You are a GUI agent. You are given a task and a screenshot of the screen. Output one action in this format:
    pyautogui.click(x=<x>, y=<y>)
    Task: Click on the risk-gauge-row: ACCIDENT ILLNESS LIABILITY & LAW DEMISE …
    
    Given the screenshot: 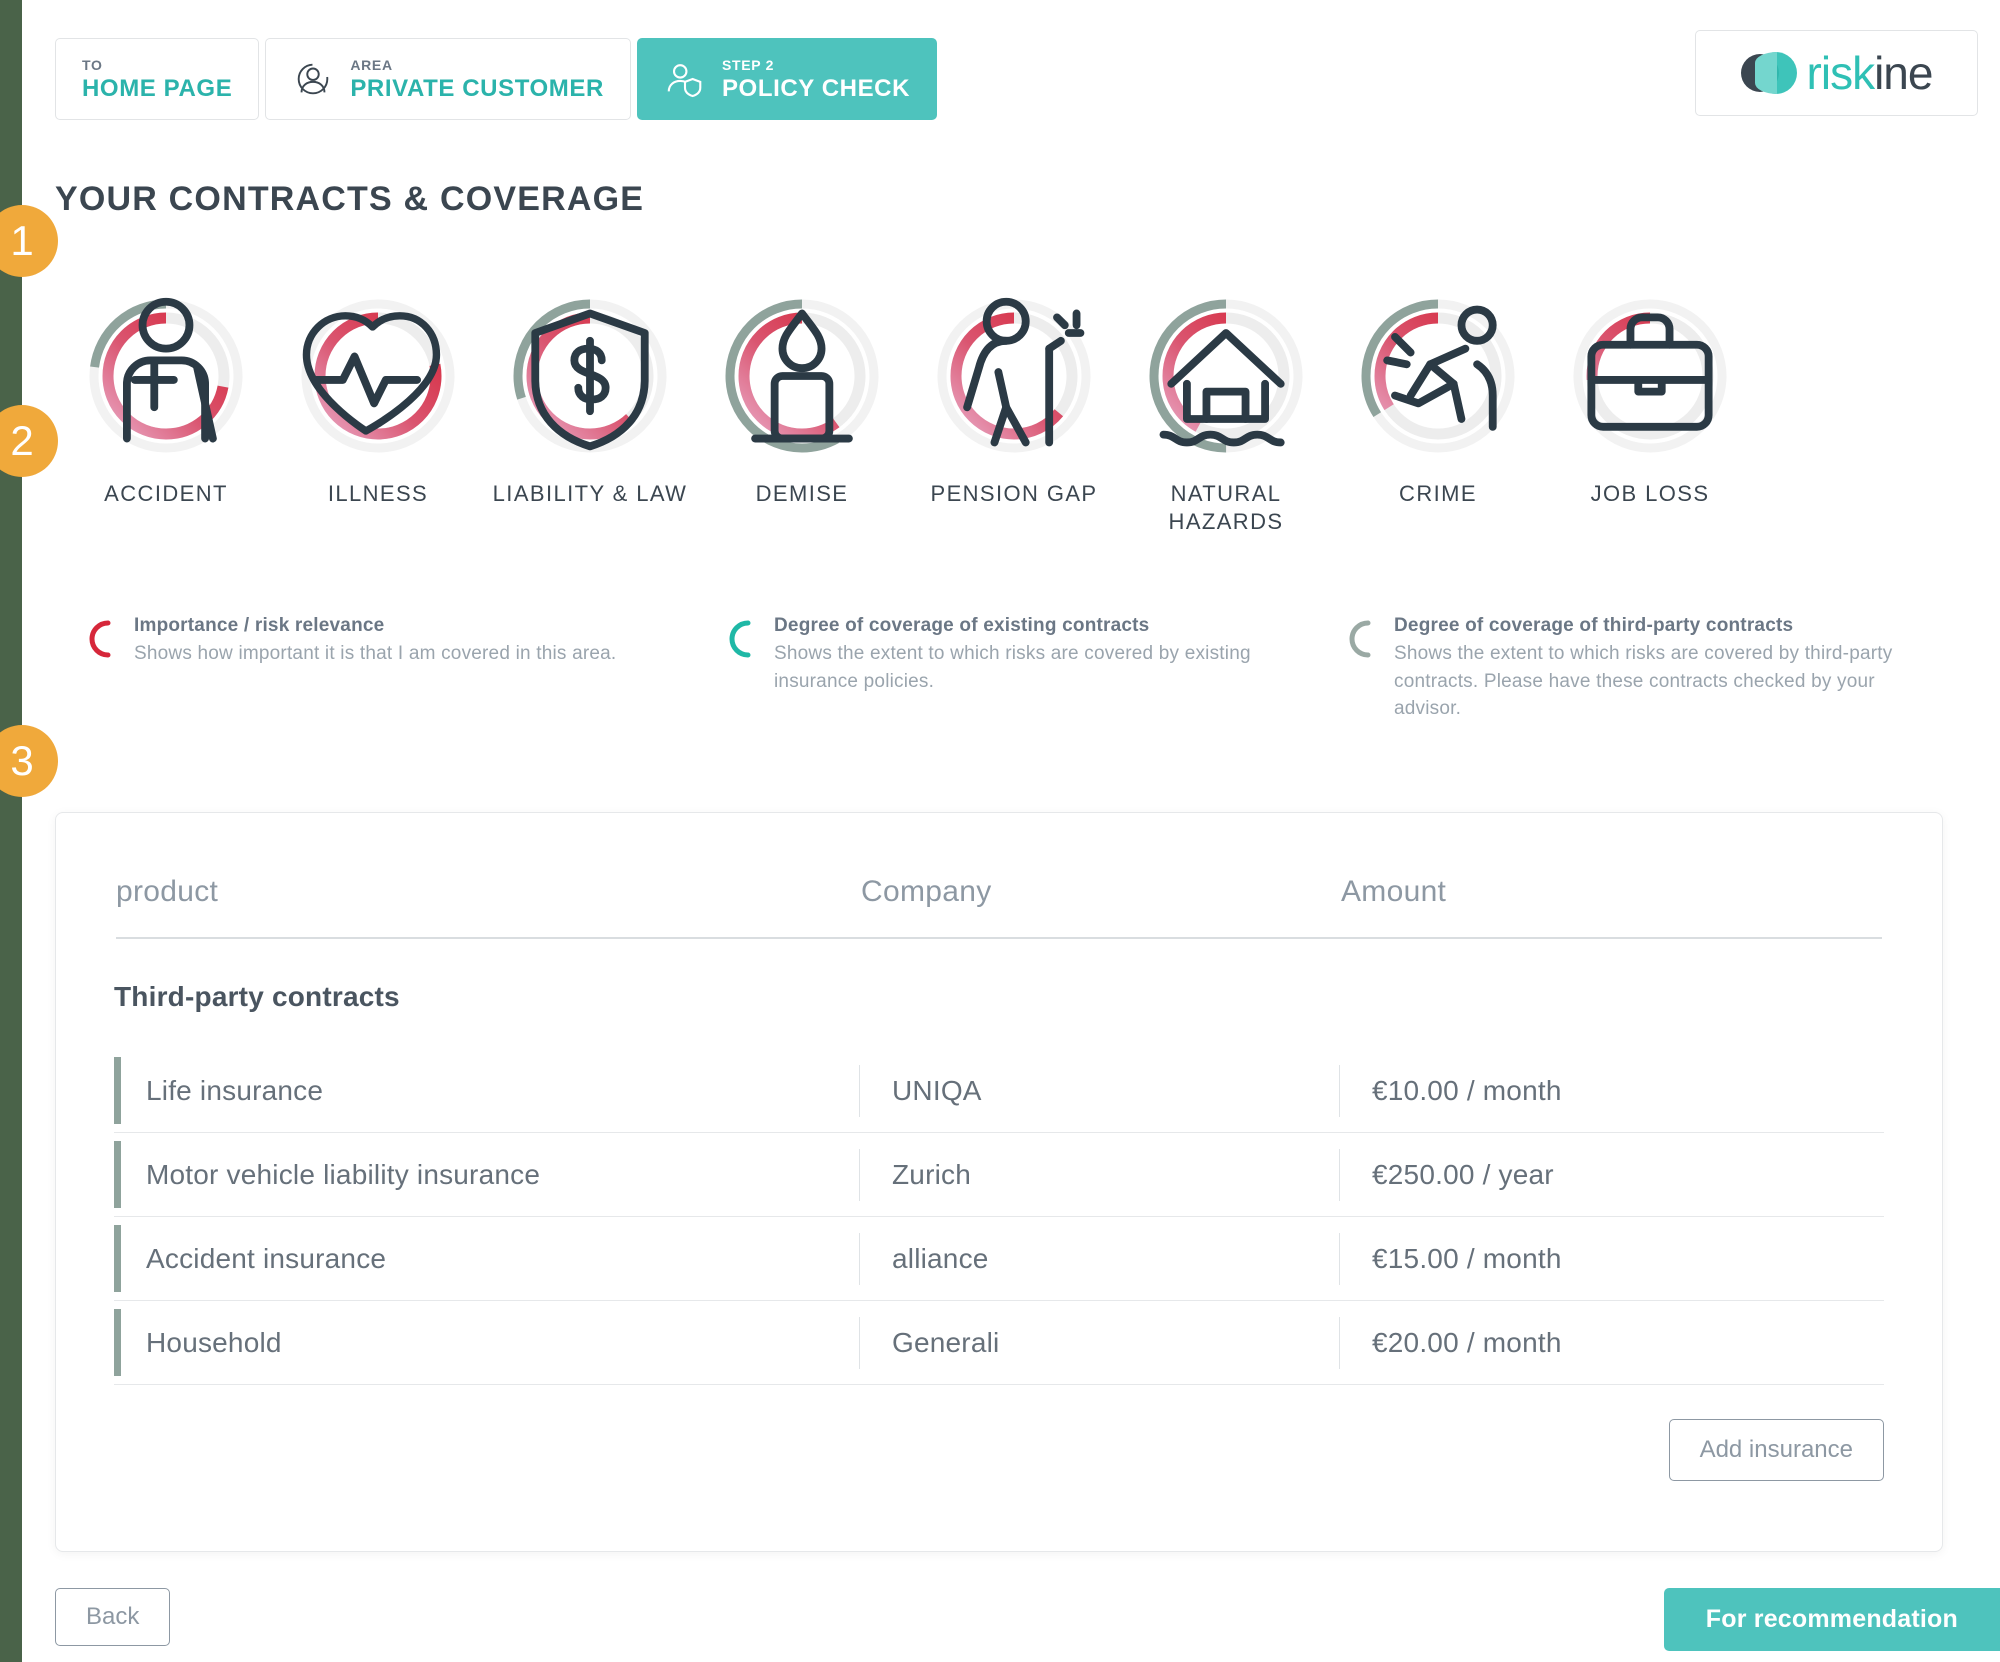 What is the action you would take?
    pyautogui.click(x=1010, y=412)
    